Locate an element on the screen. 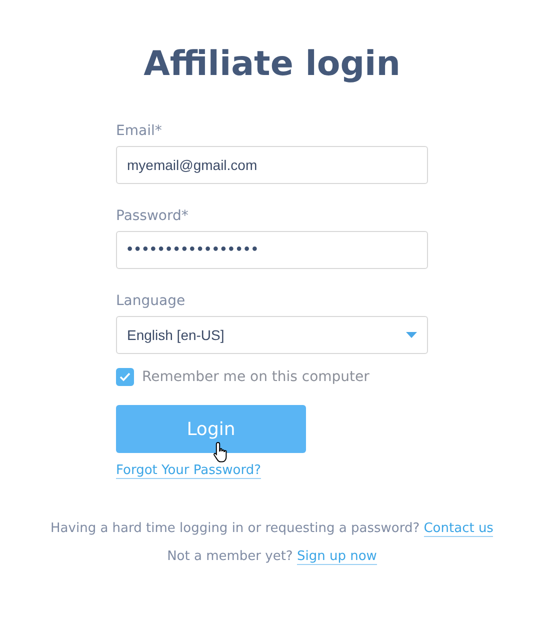 Image resolution: width=544 pixels, height=623 pixels. checkmark-icon is located at coordinates (125, 377).